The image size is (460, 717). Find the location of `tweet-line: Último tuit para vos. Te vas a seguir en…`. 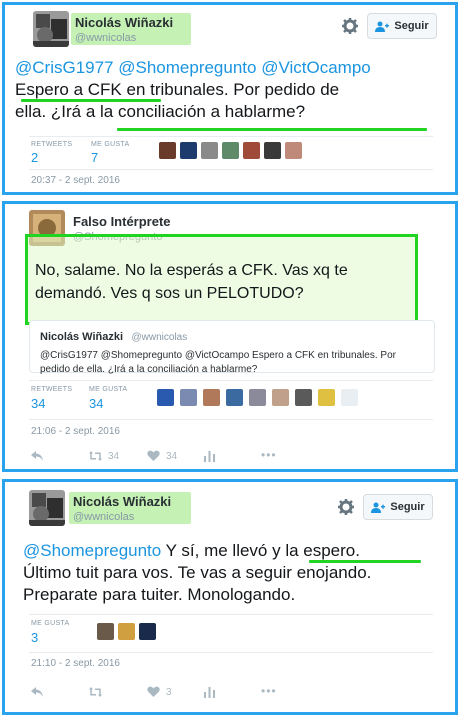

tweet-line: Último tuit para vos. Te vas a seguir en… is located at coordinates (197, 572).